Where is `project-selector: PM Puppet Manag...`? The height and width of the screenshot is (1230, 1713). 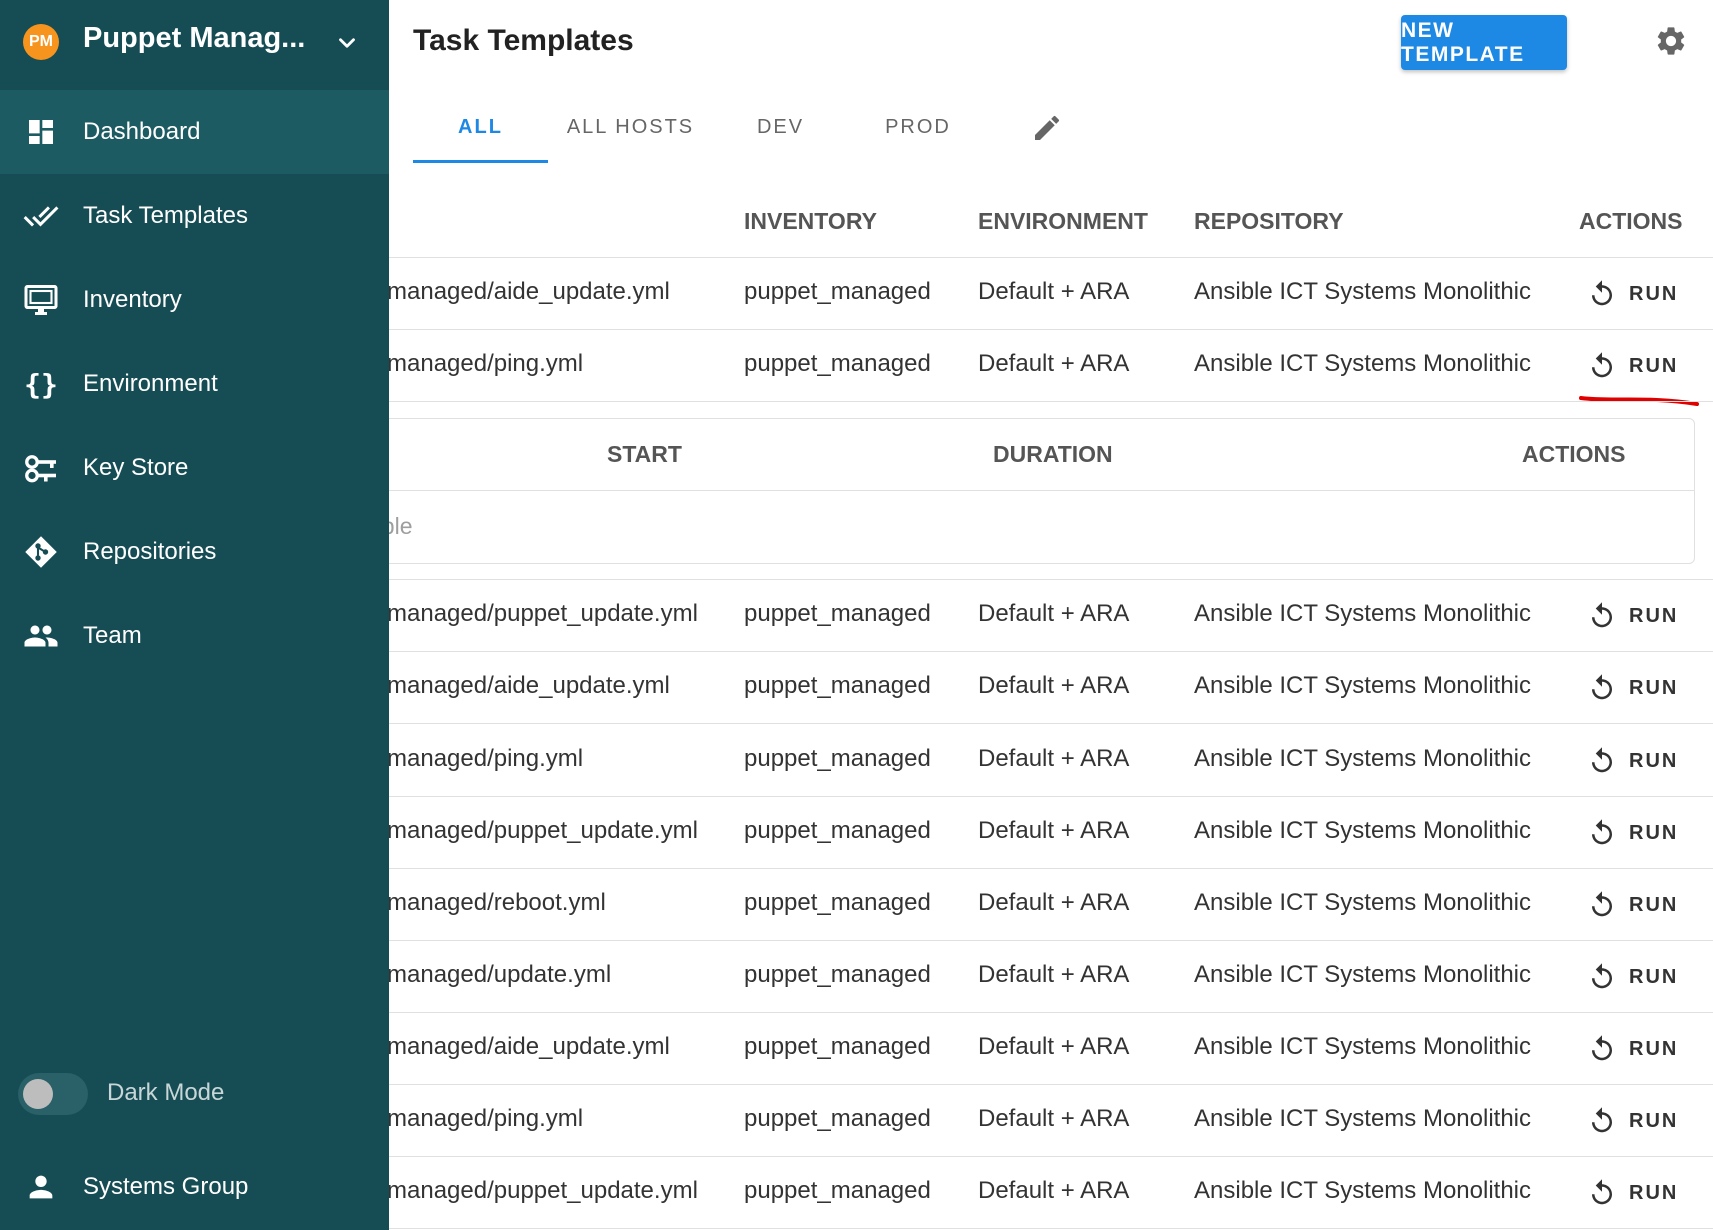 project-selector: PM Puppet Manag... is located at coordinates (194, 42).